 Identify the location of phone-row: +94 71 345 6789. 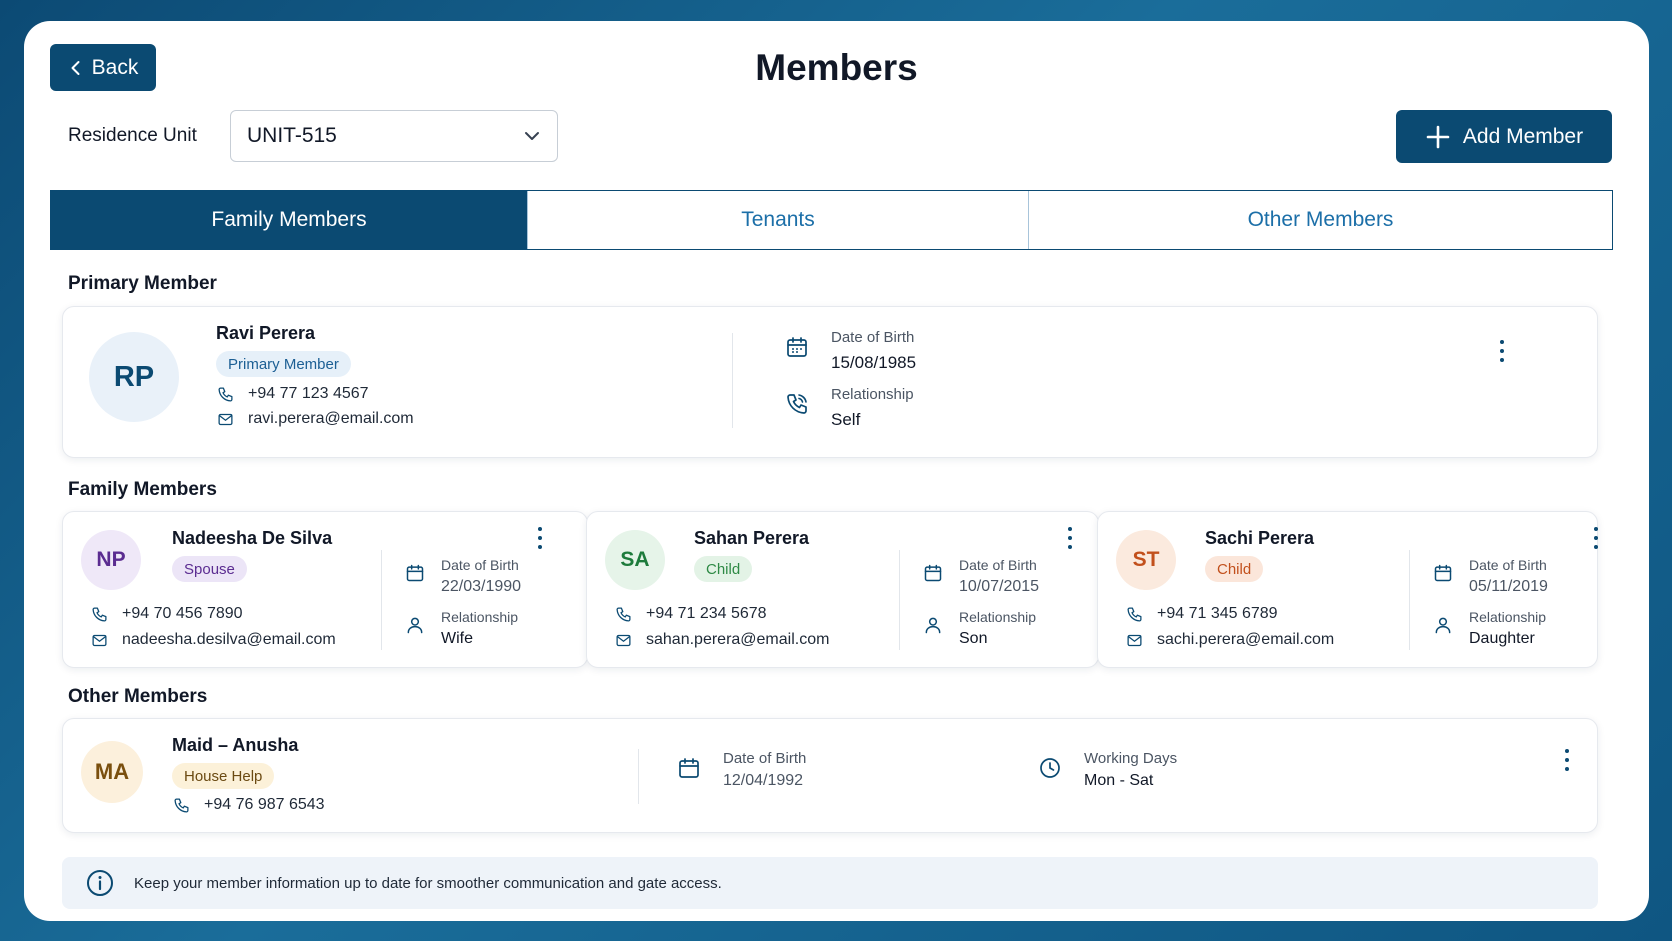
(1202, 614).